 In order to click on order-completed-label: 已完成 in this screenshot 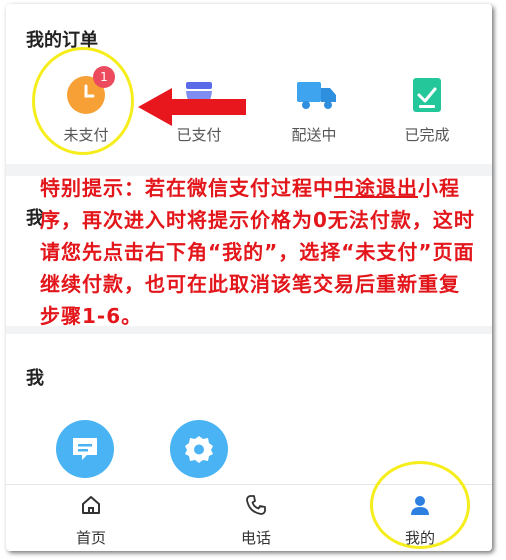, I will do `click(427, 135)`.